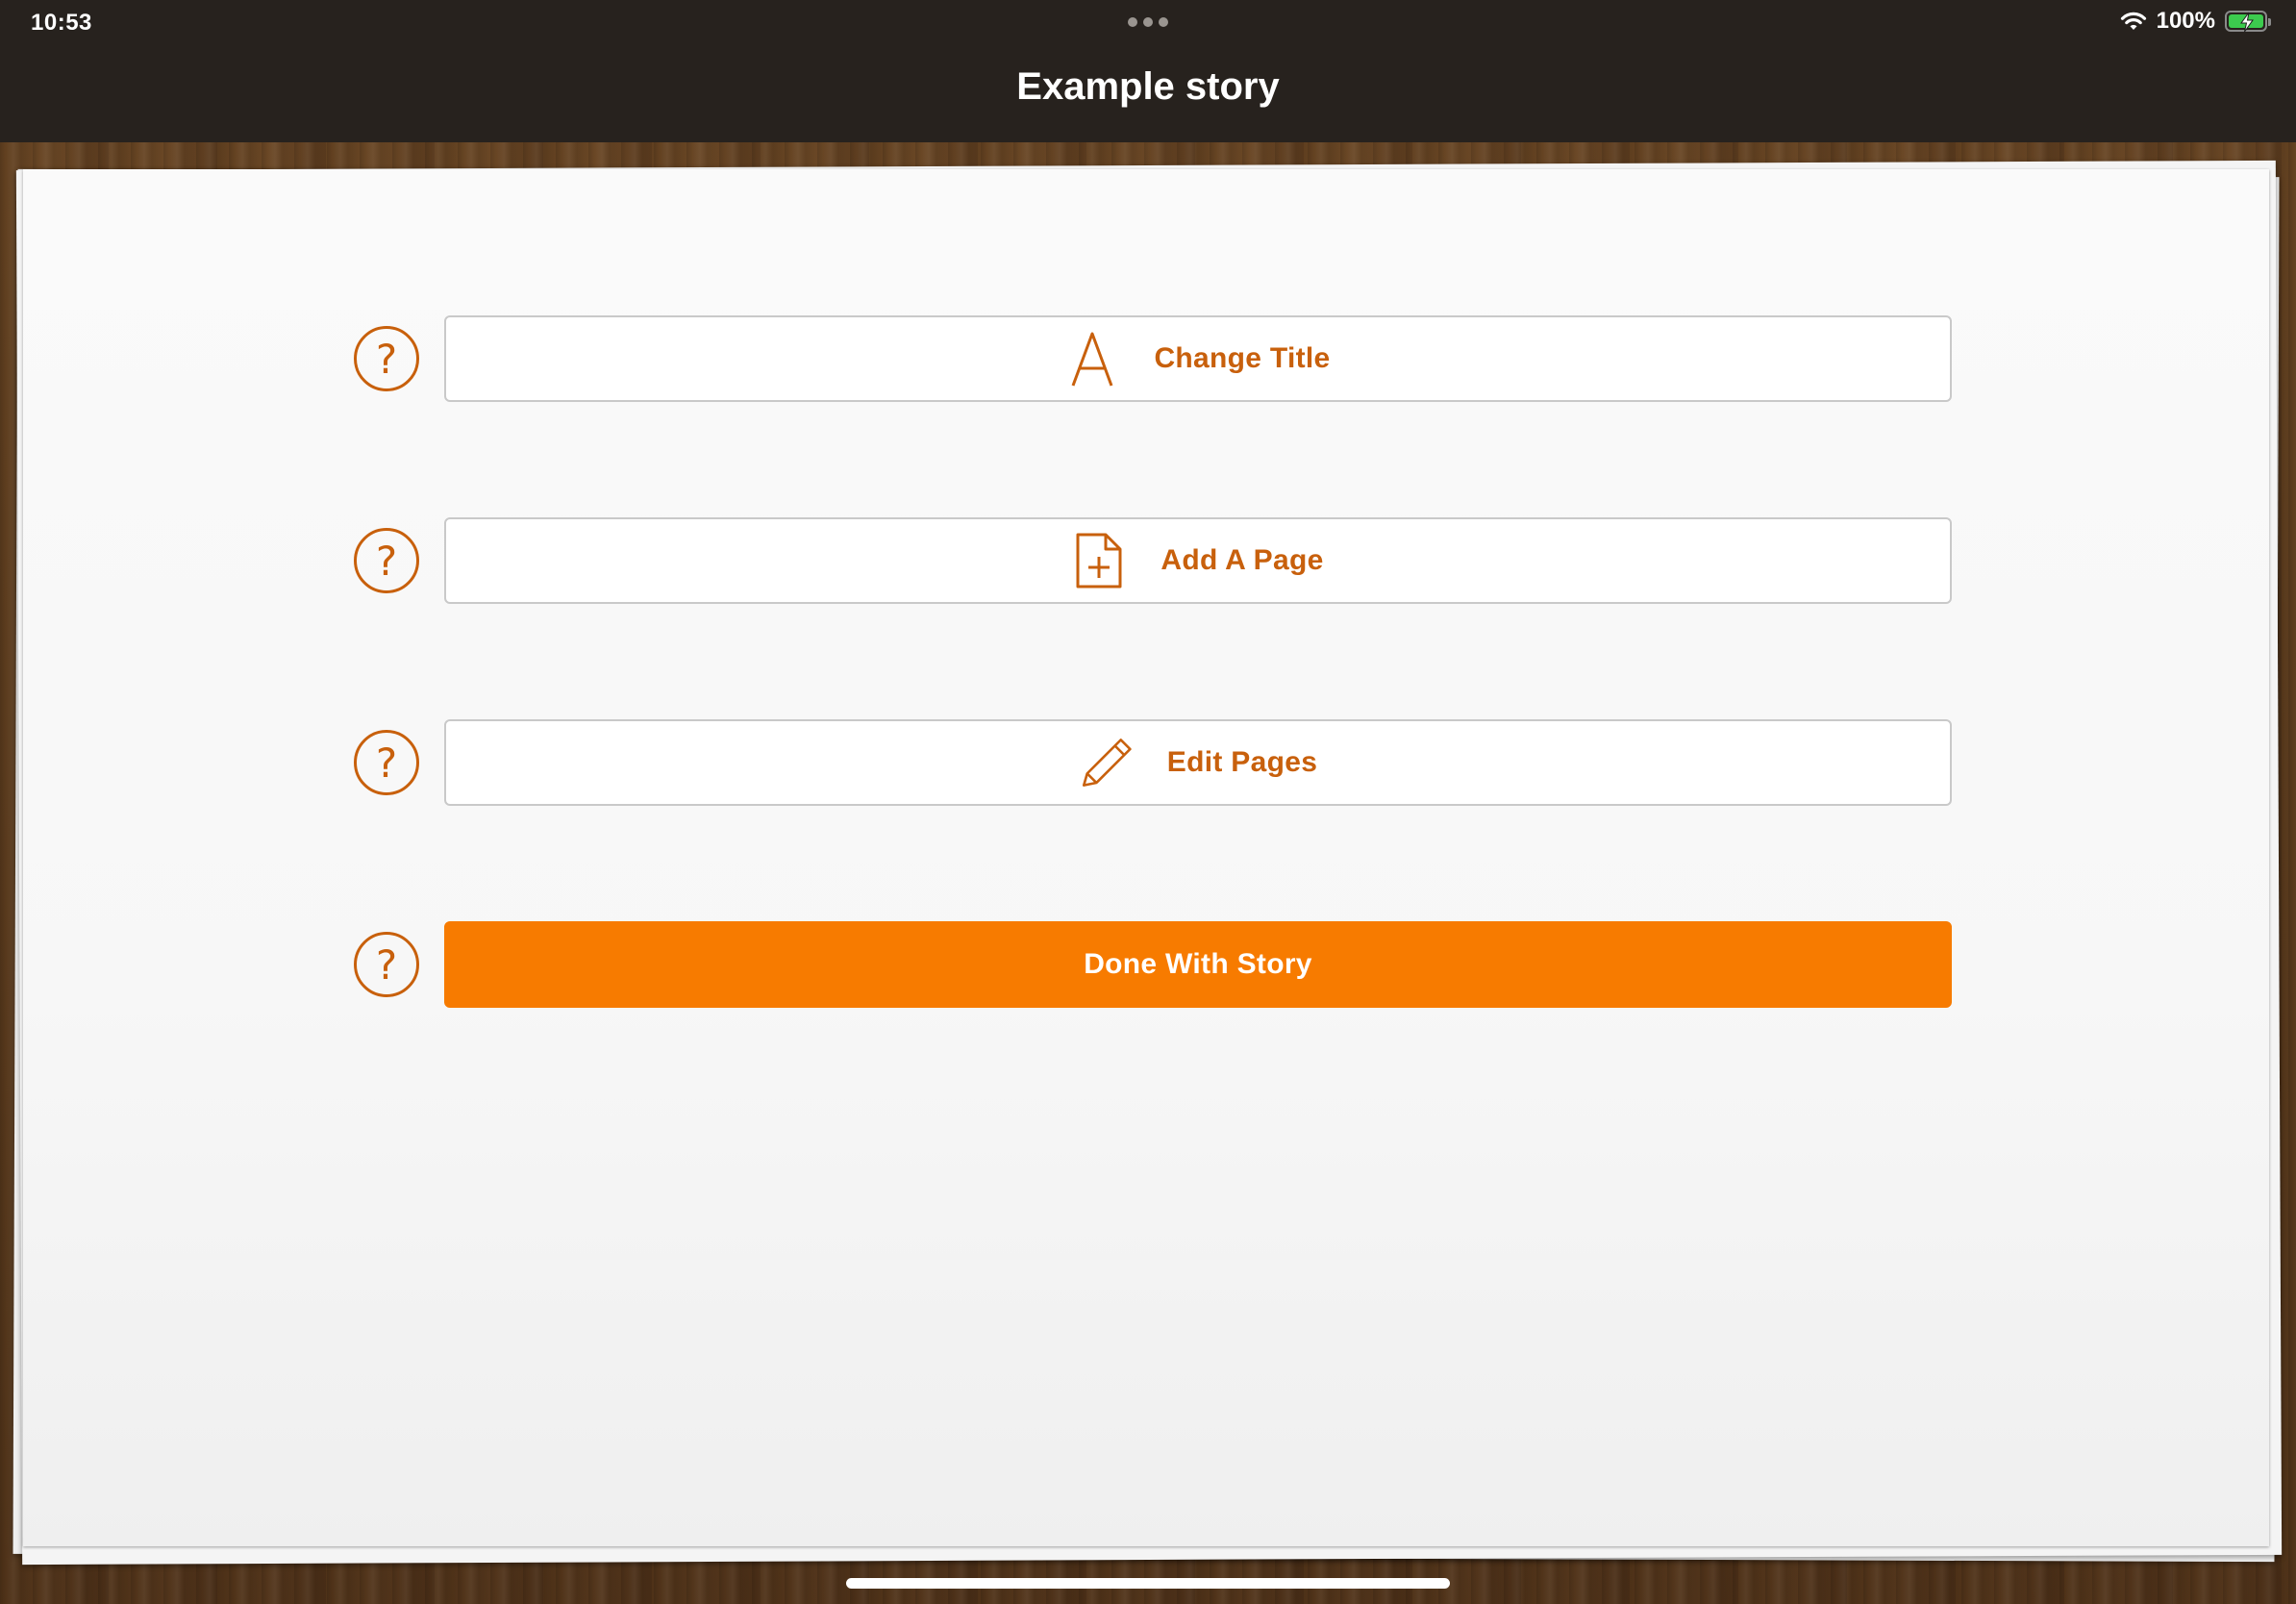 Image resolution: width=2296 pixels, height=1604 pixels. Describe the element at coordinates (2133, 21) in the screenshot. I see `wifi-icon` at that location.